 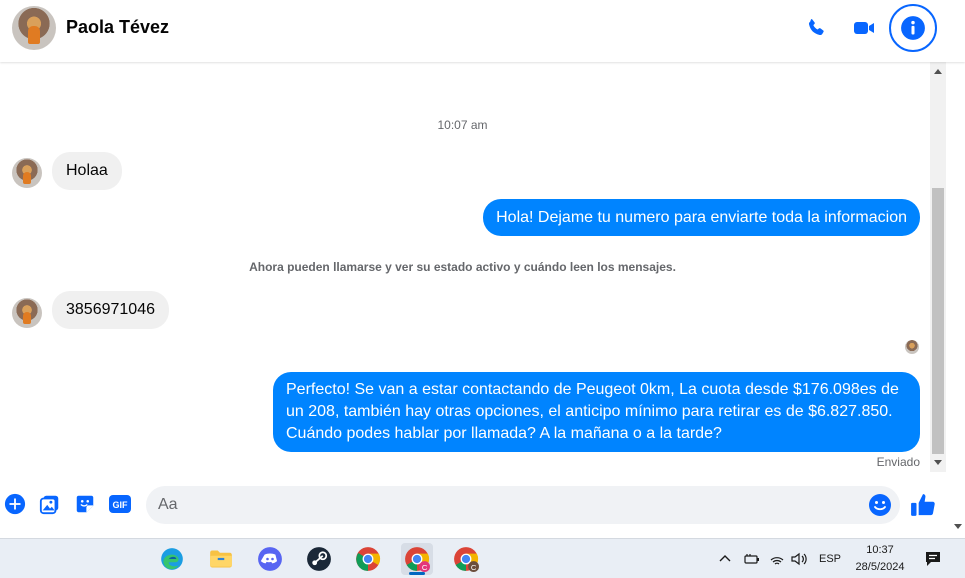 What do you see at coordinates (34, 28) in the screenshot?
I see `contact-avatar` at bounding box center [34, 28].